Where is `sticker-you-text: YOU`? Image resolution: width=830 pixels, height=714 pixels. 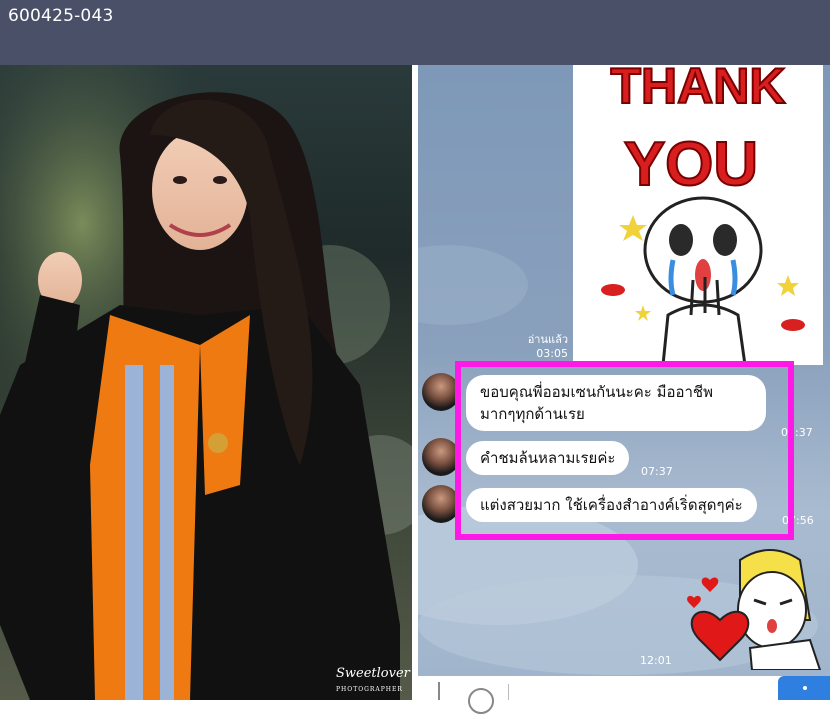 sticker-you-text: YOU is located at coordinates (691, 164).